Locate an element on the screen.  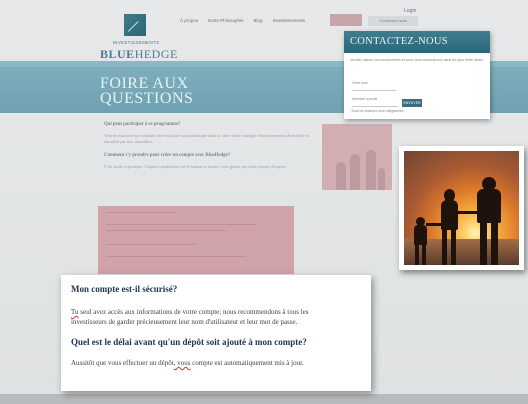
logo-tagline: INVESTISSEMENTS is located at coordinates (136, 42).